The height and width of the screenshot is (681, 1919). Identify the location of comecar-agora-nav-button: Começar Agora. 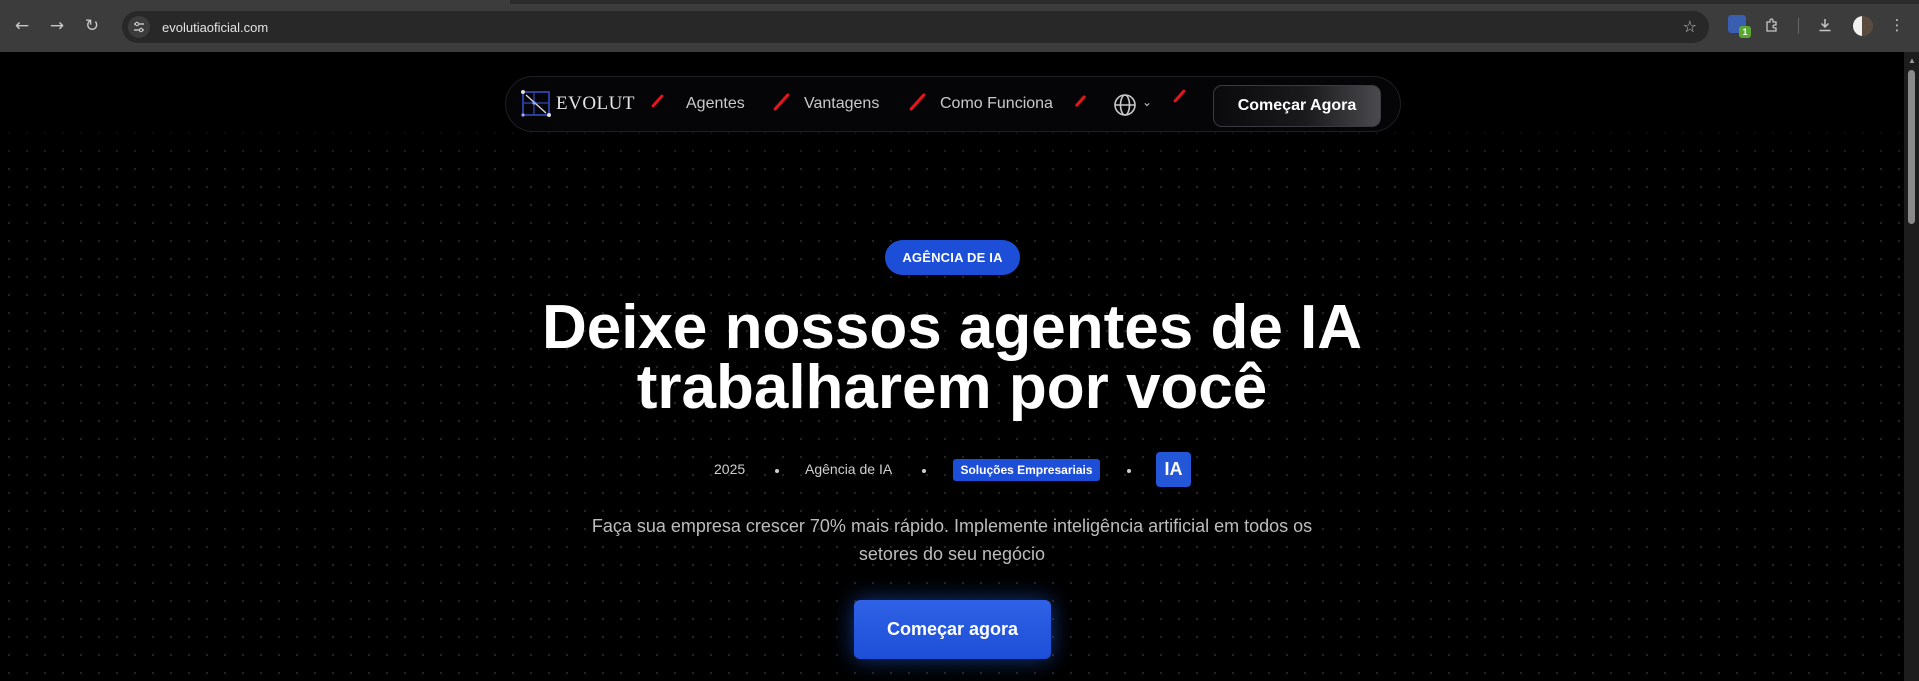
(1297, 106).